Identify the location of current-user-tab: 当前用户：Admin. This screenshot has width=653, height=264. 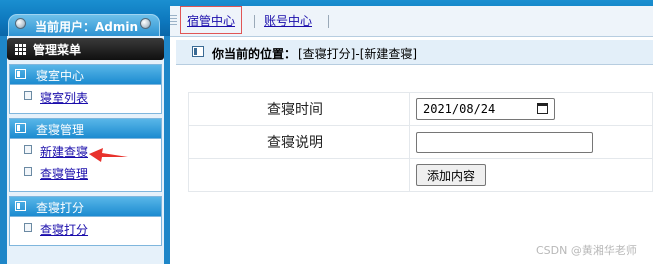
(84, 25).